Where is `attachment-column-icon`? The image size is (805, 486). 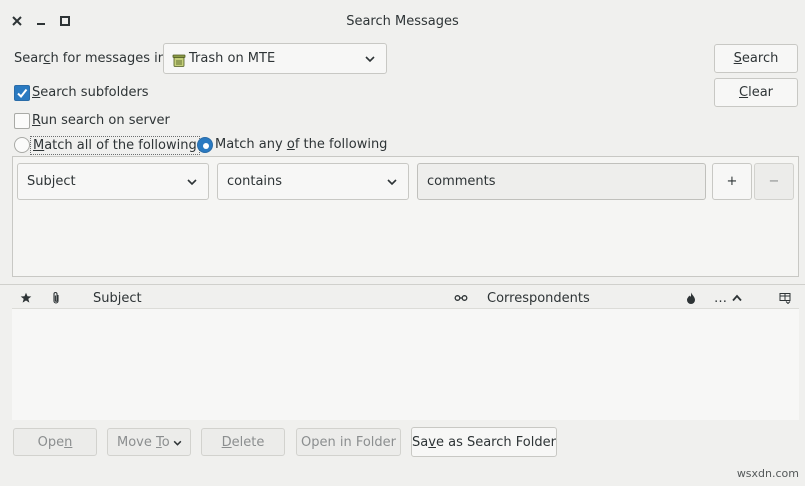
attachment-column-icon is located at coordinates (56, 298).